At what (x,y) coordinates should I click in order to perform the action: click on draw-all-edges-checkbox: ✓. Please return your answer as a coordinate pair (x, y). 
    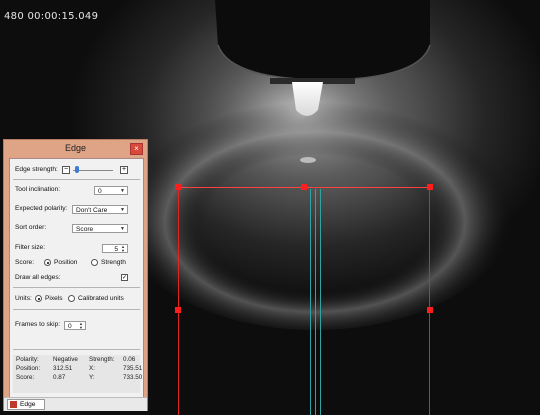
    Looking at the image, I should click on (124, 277).